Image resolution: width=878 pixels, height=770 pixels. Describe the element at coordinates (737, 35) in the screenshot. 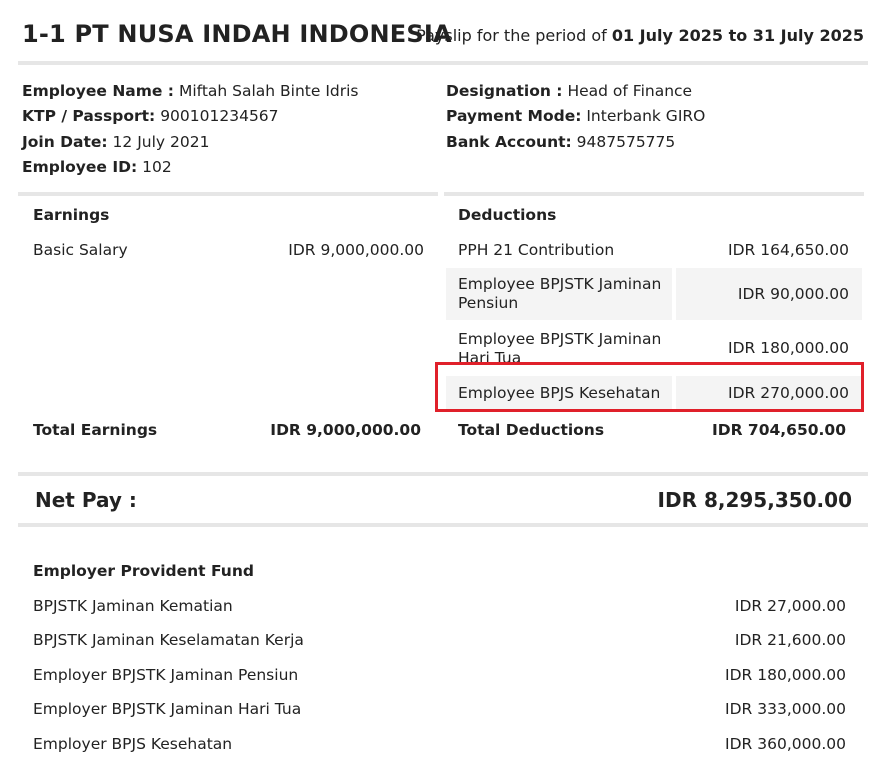

I see `period-range: 01 July 2025 to 31 July 2025` at that location.